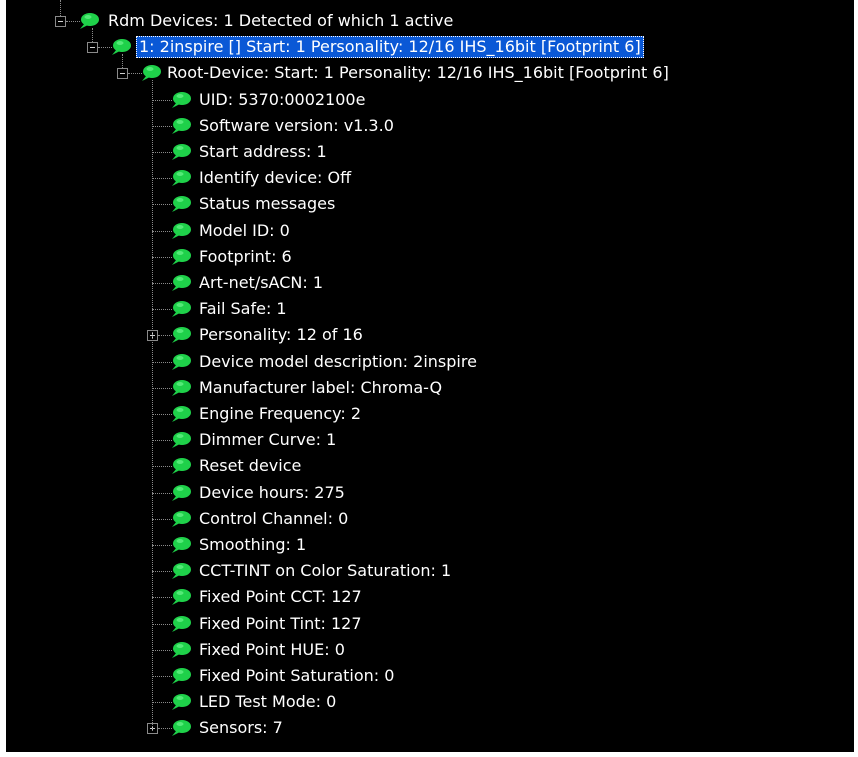  I want to click on tree-item-label: Fixed Point Saturation: 0, so click(297, 675).